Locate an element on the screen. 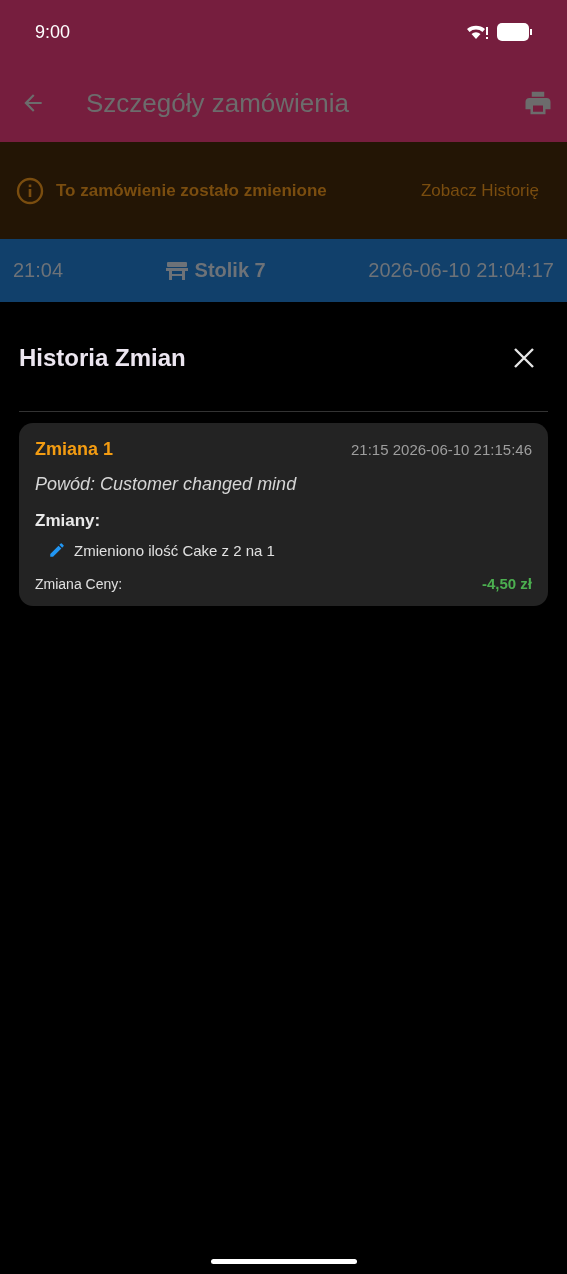  changes-label: Zmiany: is located at coordinates (68, 521).